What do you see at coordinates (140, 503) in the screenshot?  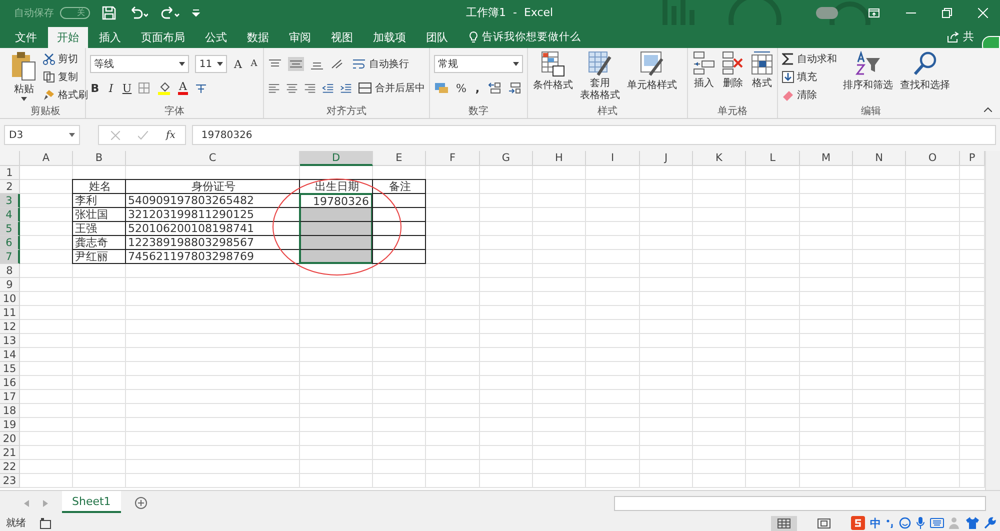 I see `add-sheet-icon` at bounding box center [140, 503].